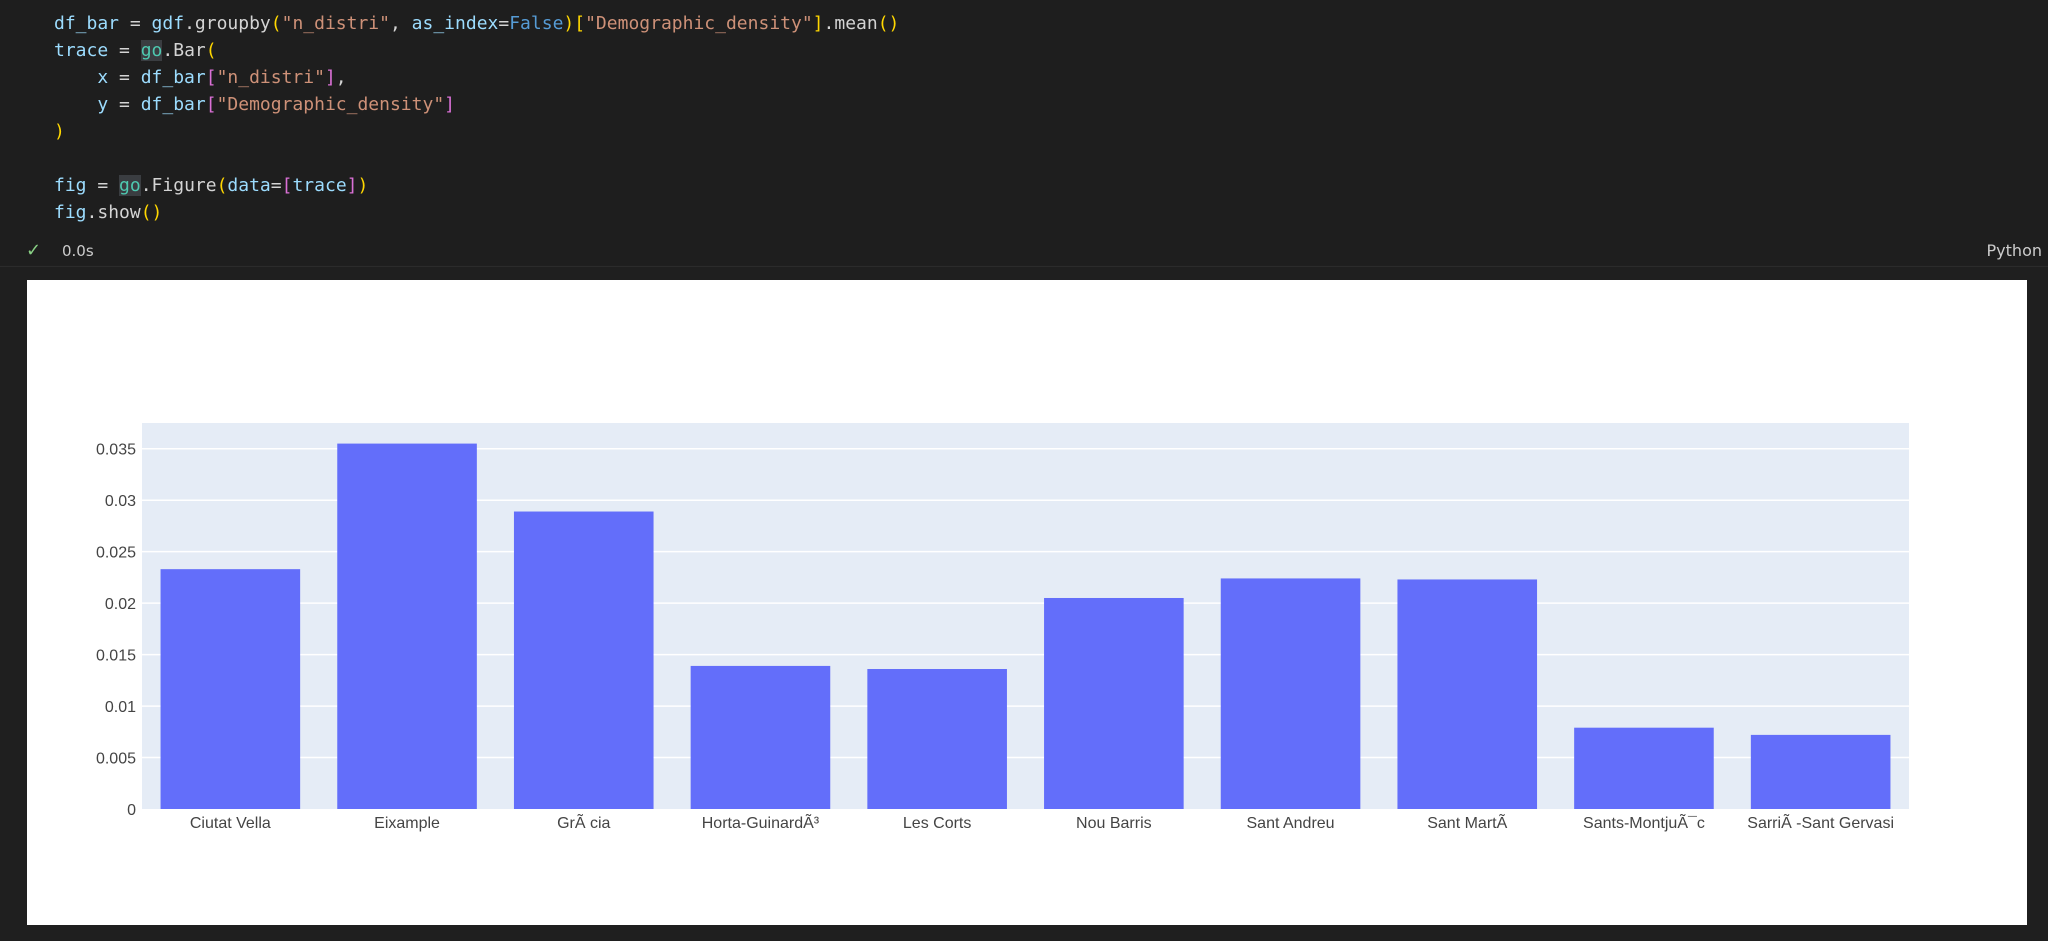 This screenshot has width=2048, height=941. What do you see at coordinates (1467, 822) in the screenshot?
I see `x-tick-label: Sant MartÃ` at bounding box center [1467, 822].